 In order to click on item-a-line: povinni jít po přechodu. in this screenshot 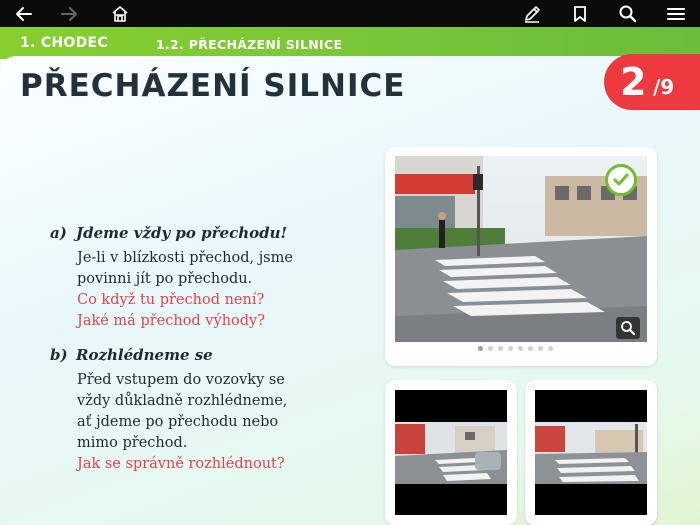, I will do `click(165, 279)`.